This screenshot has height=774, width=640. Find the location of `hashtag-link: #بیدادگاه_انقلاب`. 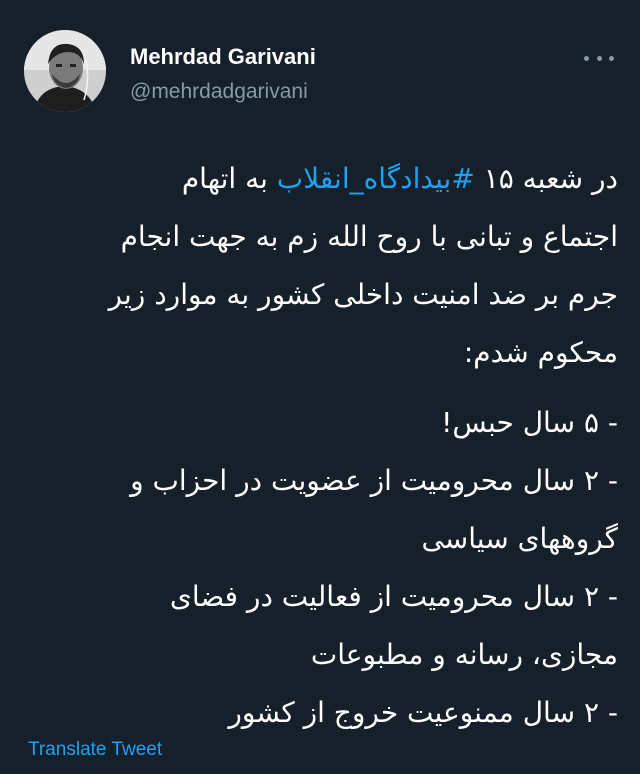

hashtag-link: #بیدادگاه_انقلاب is located at coordinates (376, 178).